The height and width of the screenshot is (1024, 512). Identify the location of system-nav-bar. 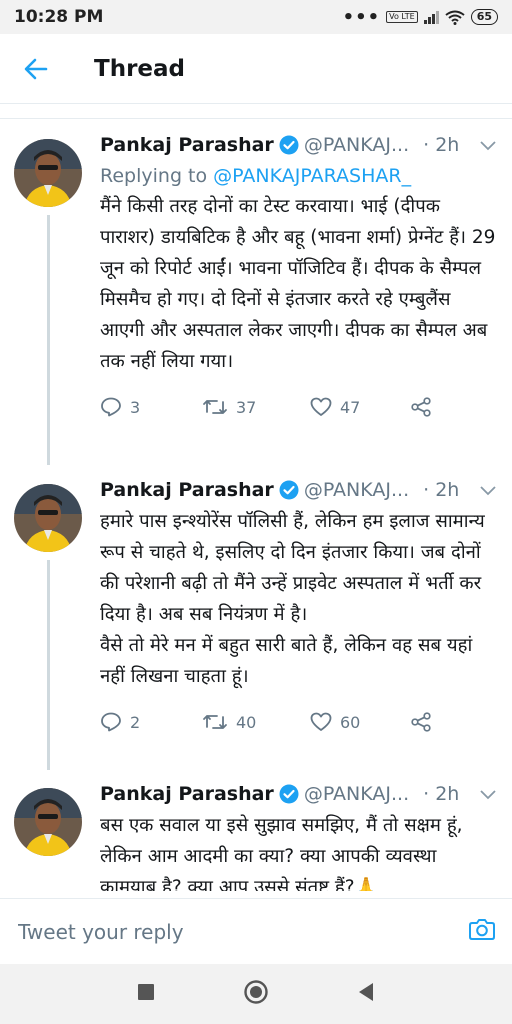
(256, 994).